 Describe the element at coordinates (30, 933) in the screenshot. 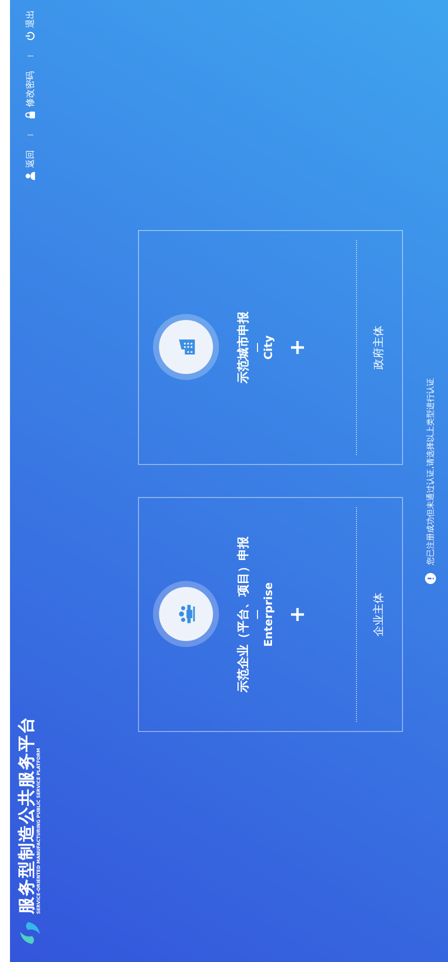

I see `logo-icon` at that location.